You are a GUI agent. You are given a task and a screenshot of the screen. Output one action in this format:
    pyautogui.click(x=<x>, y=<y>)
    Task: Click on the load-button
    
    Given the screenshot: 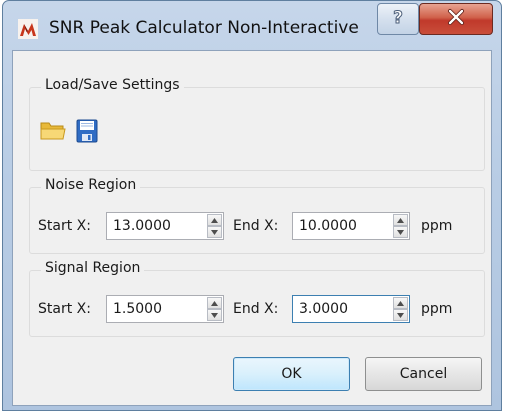 What is the action you would take?
    pyautogui.click(x=53, y=133)
    